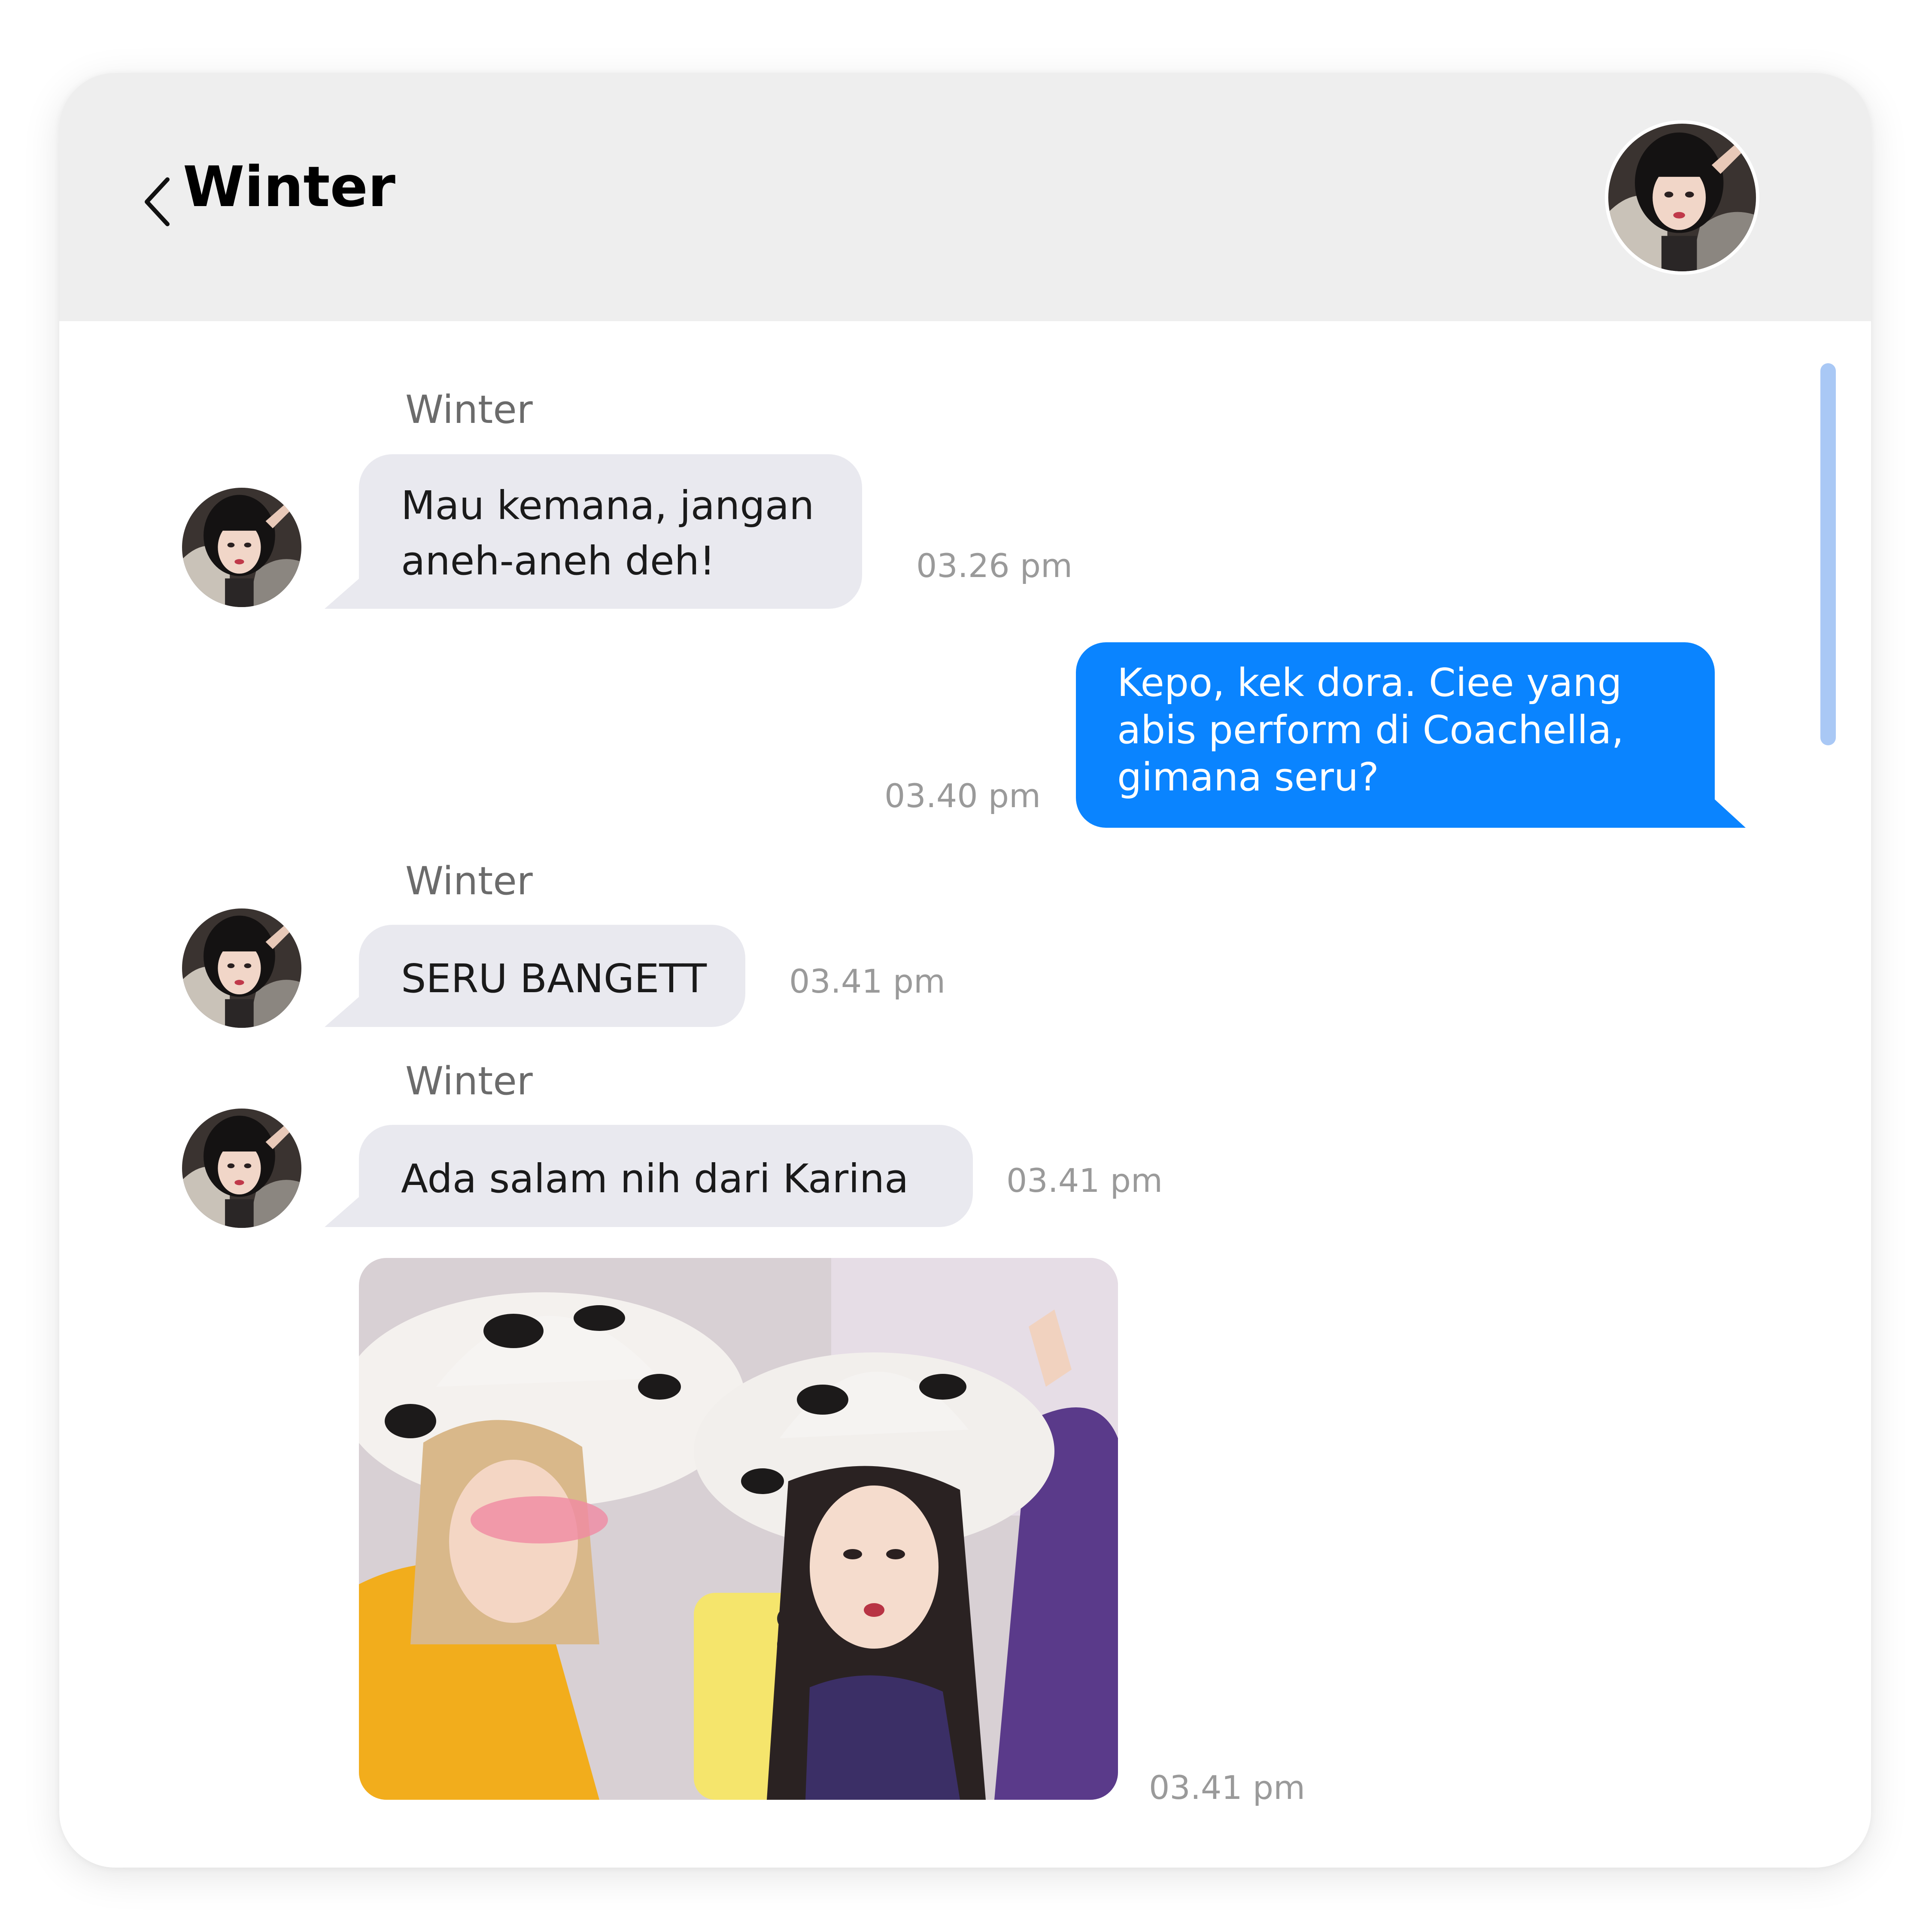  What do you see at coordinates (158, 202) in the screenshot?
I see `chevron-left-icon` at bounding box center [158, 202].